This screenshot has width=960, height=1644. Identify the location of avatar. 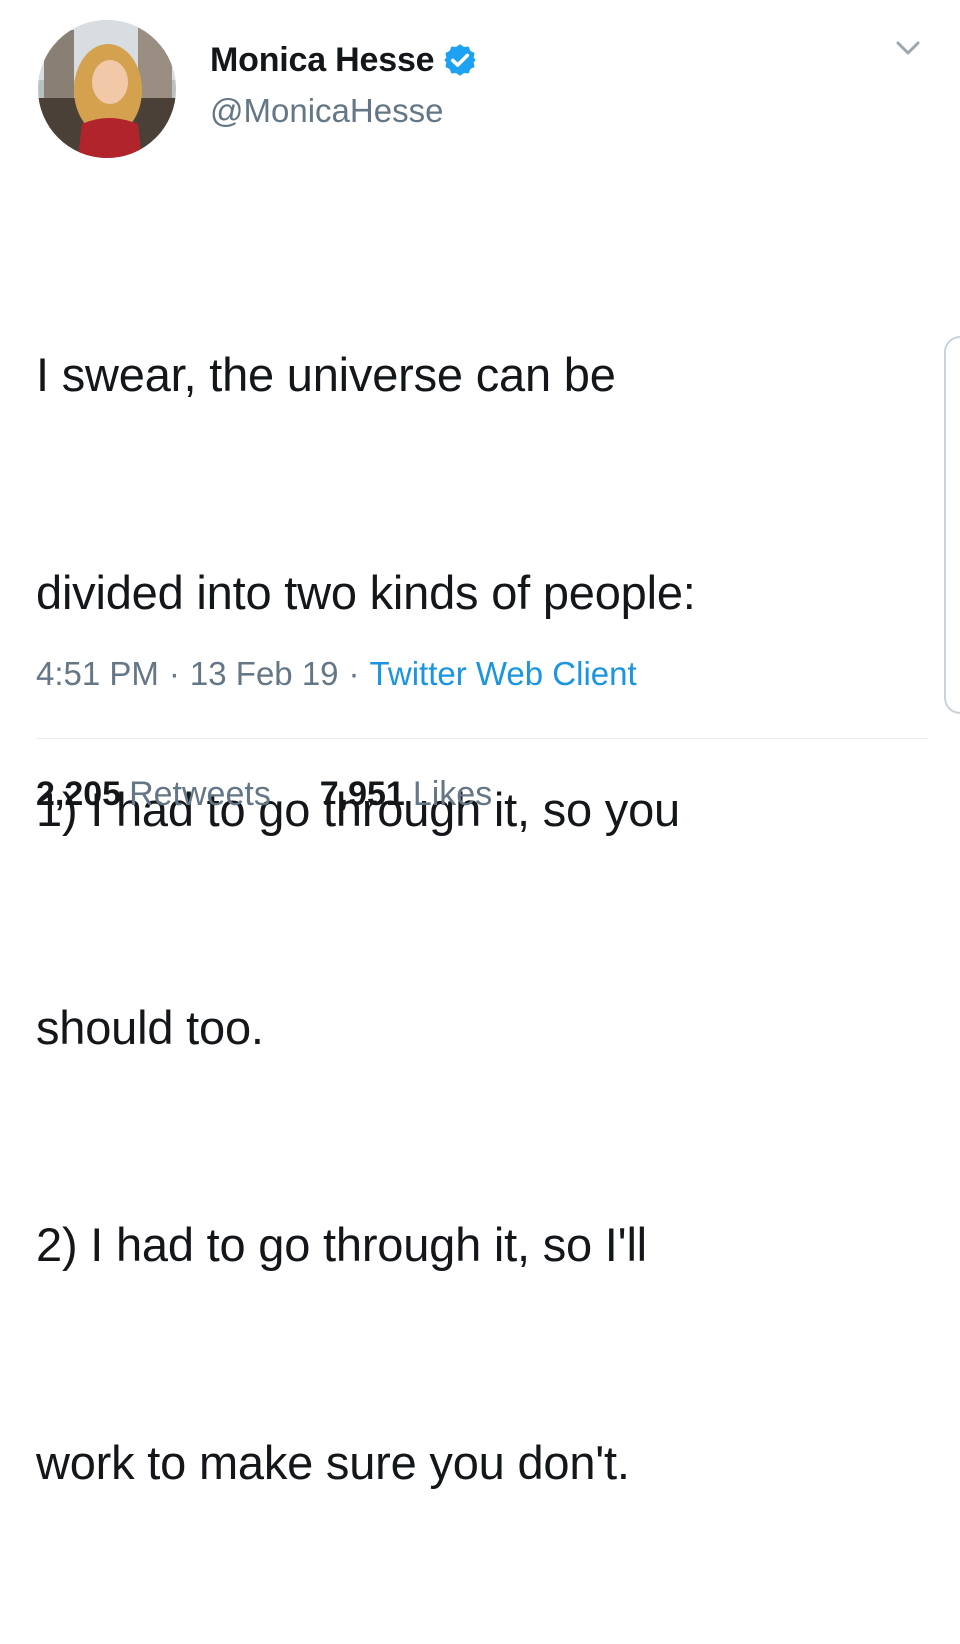
(107, 89).